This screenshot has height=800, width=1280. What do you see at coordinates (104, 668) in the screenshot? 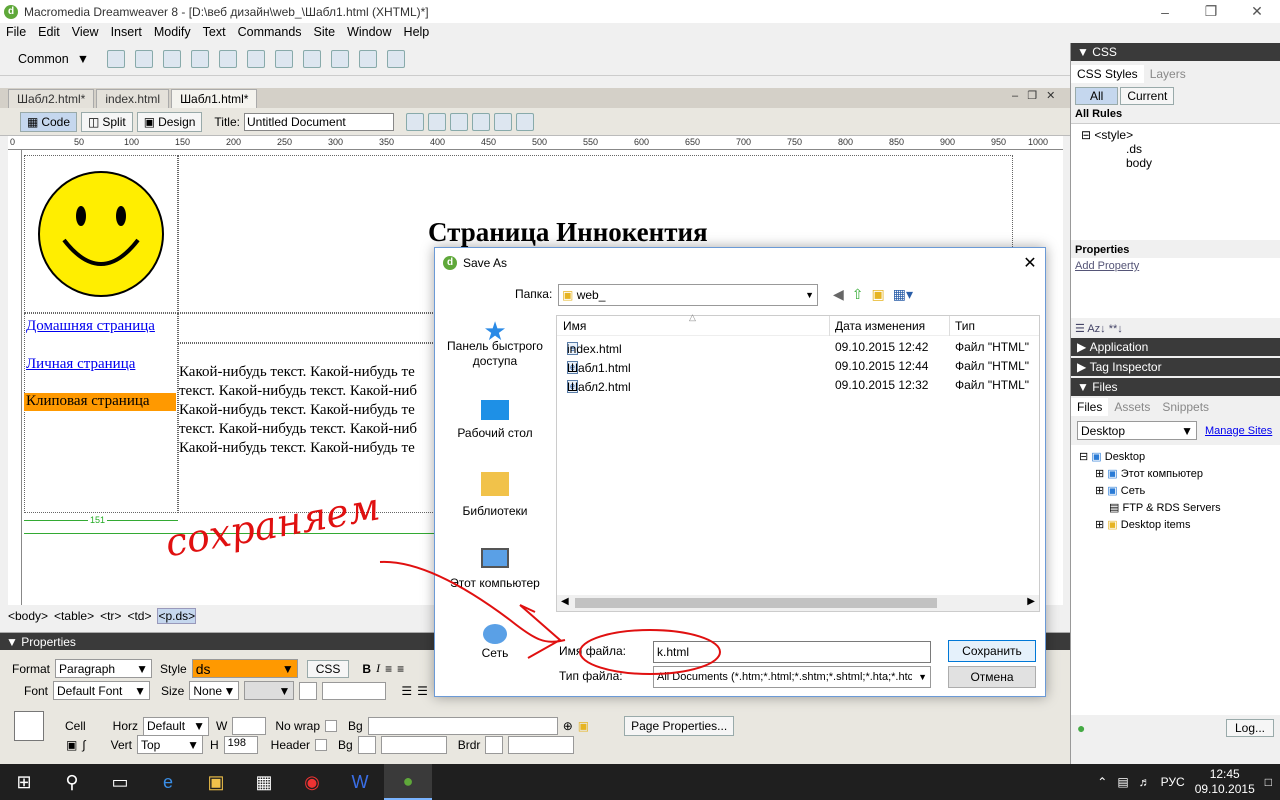
I see `format-select: Paragraph ▼` at bounding box center [104, 668].